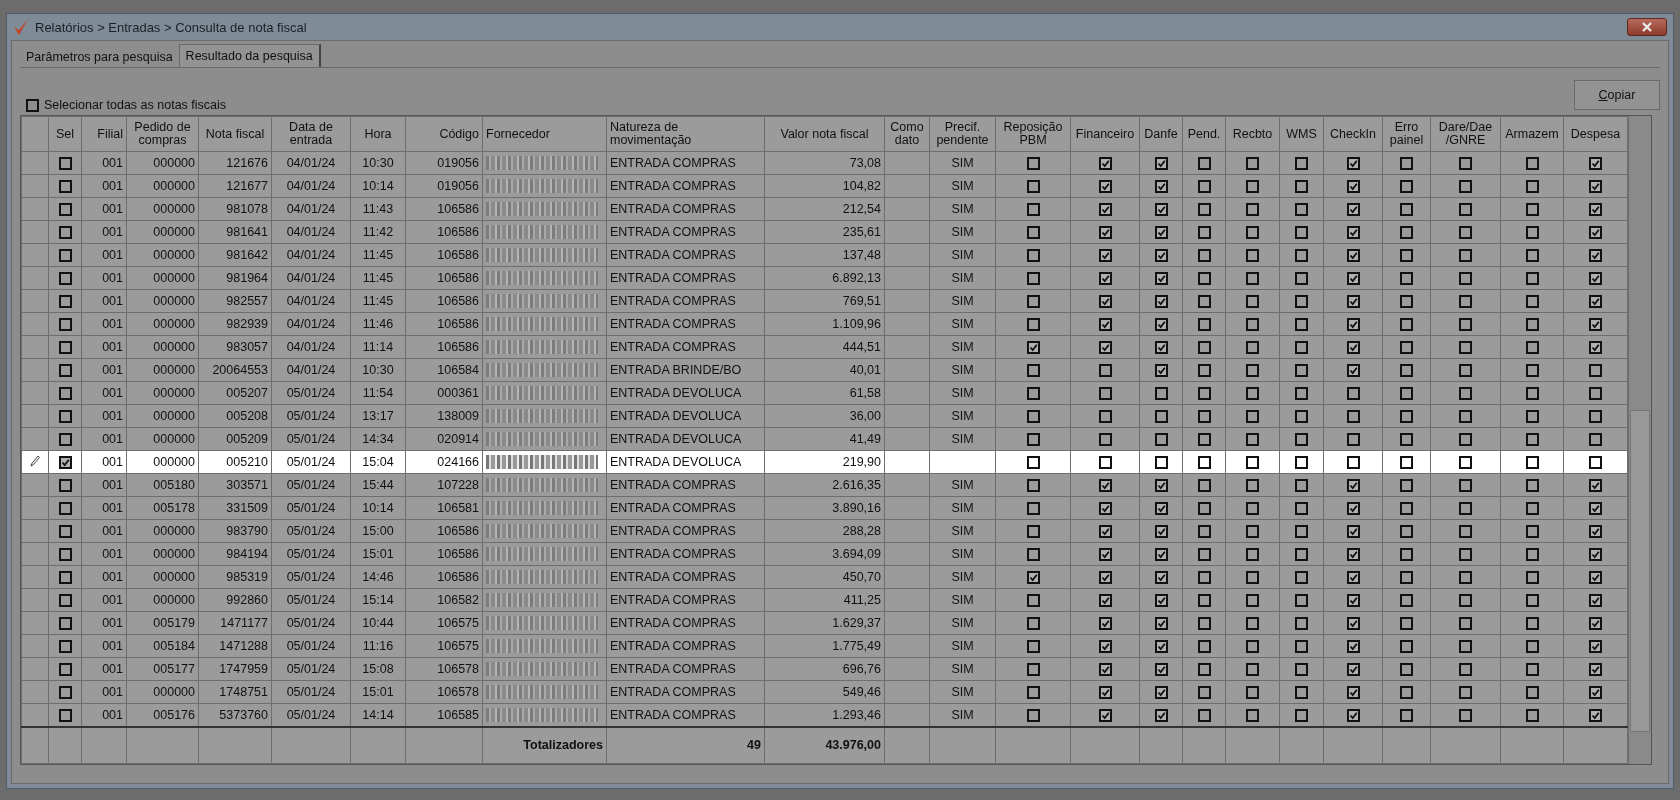  What do you see at coordinates (1252, 134) in the screenshot?
I see `column-header: Recbto` at bounding box center [1252, 134].